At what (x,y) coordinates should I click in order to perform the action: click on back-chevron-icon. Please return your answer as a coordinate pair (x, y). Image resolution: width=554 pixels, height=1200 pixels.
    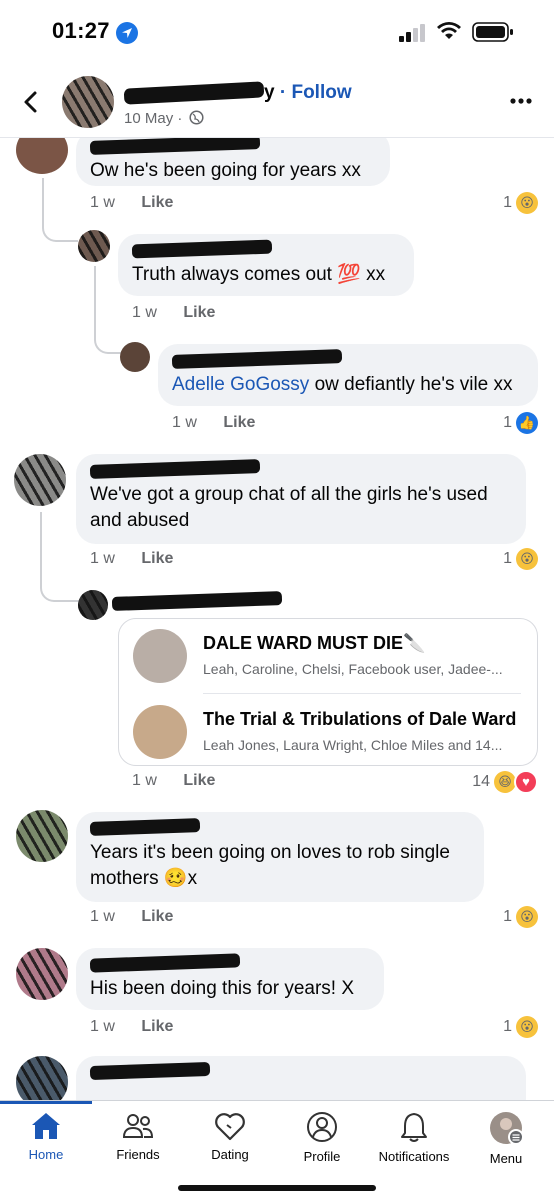
    Looking at the image, I should click on (31, 102).